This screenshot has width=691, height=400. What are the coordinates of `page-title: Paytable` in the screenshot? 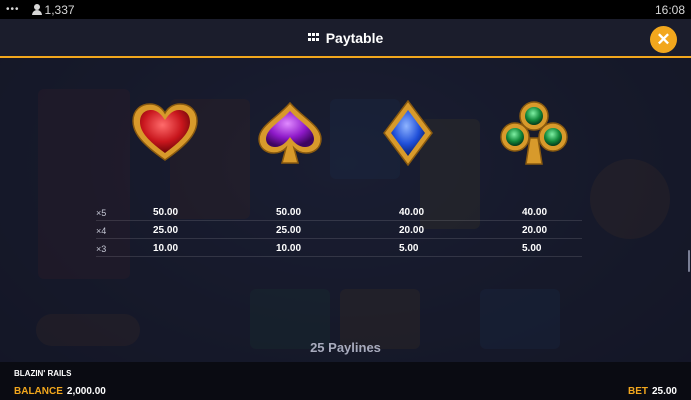 It's located at (354, 37).